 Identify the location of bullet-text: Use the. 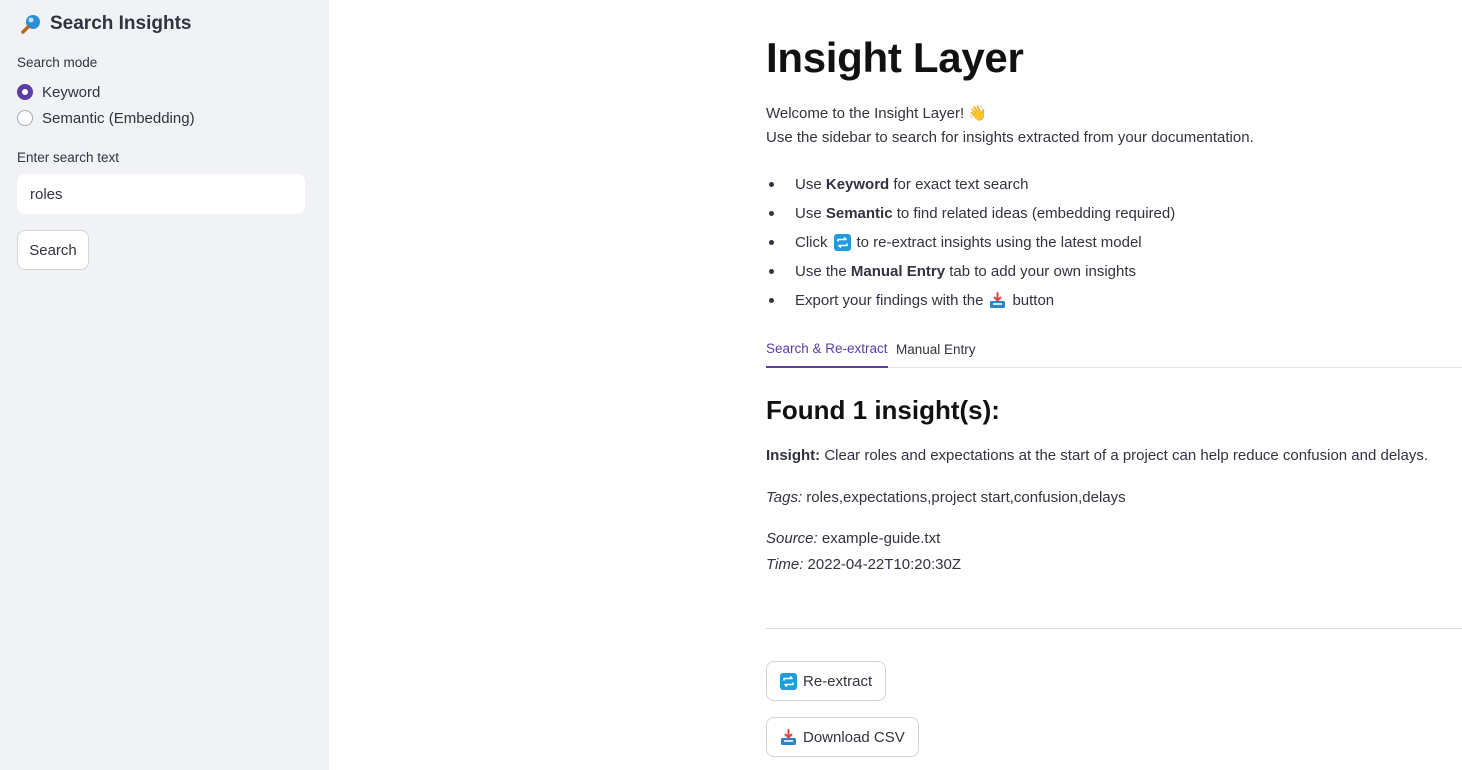
(821, 271).